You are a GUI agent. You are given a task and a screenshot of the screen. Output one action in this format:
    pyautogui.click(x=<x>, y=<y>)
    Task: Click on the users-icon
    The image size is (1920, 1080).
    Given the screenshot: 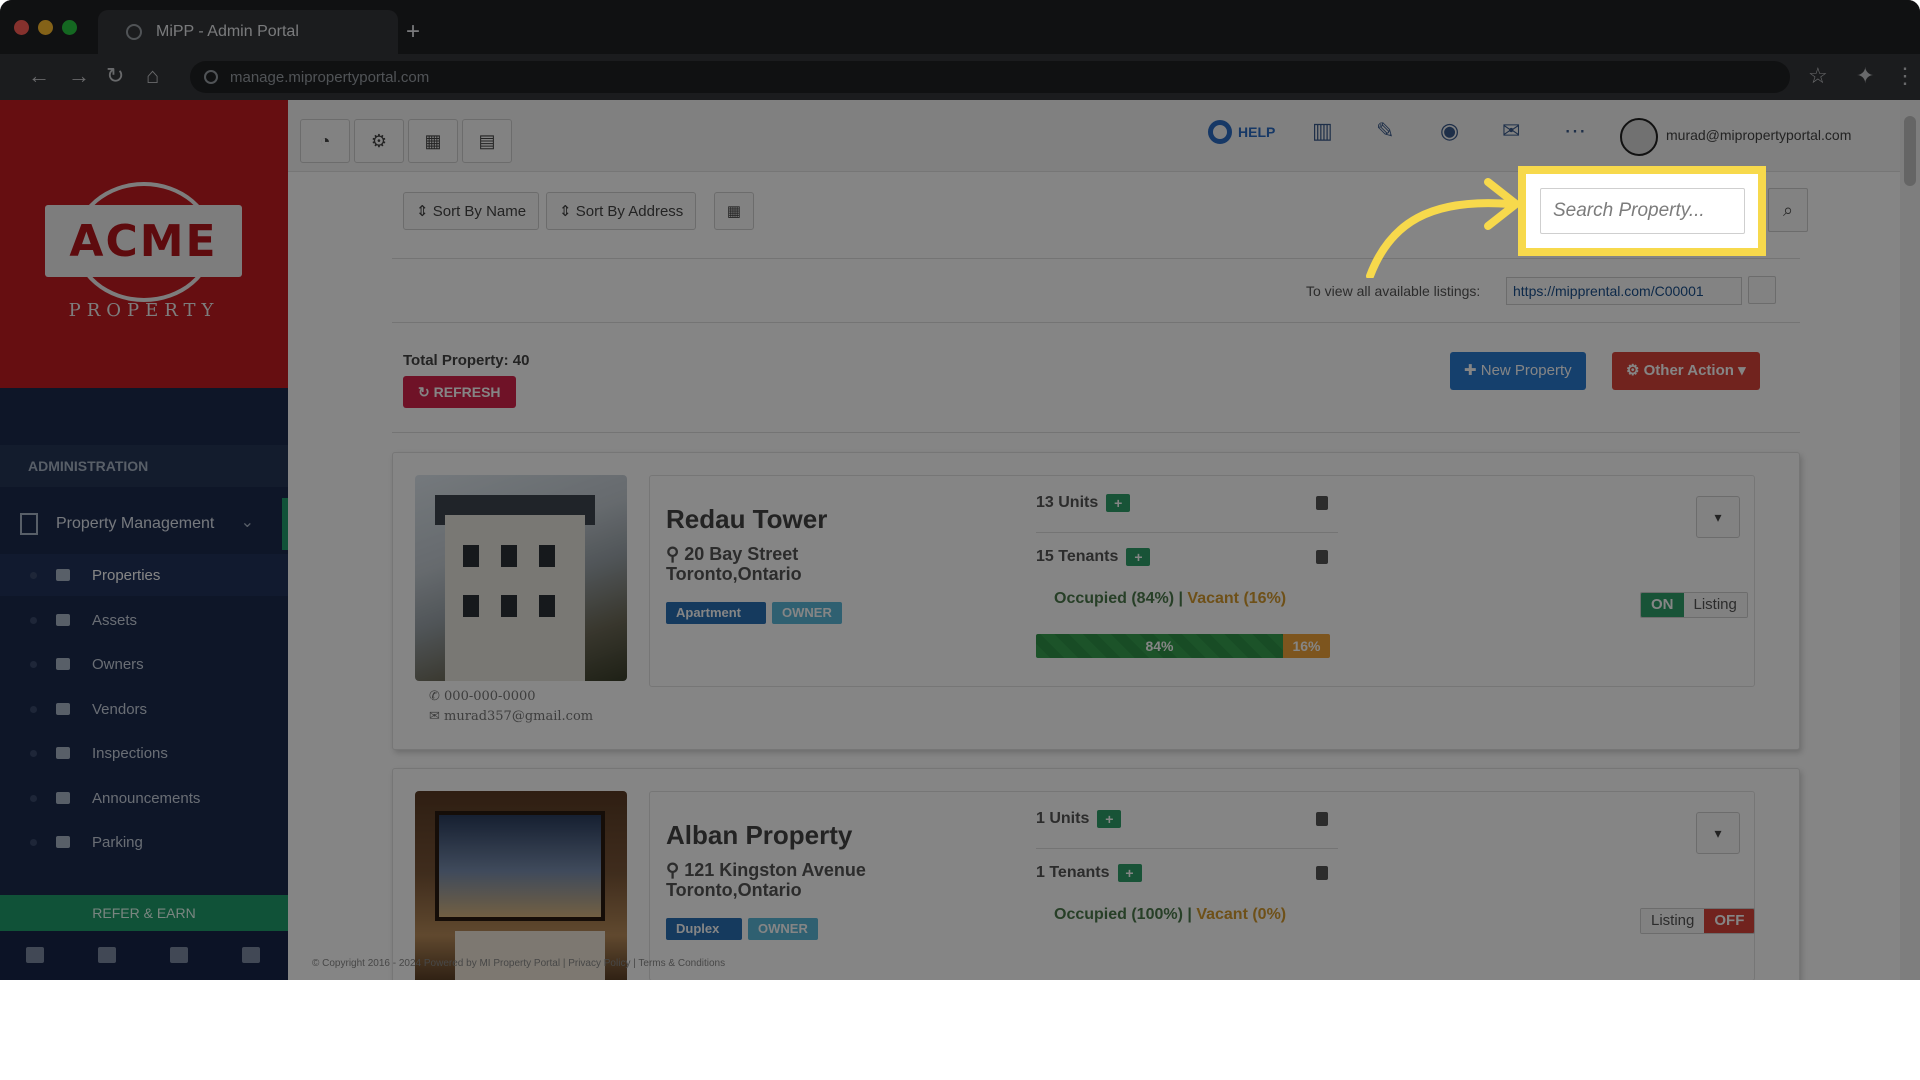 What is the action you would take?
    pyautogui.click(x=1322, y=873)
    